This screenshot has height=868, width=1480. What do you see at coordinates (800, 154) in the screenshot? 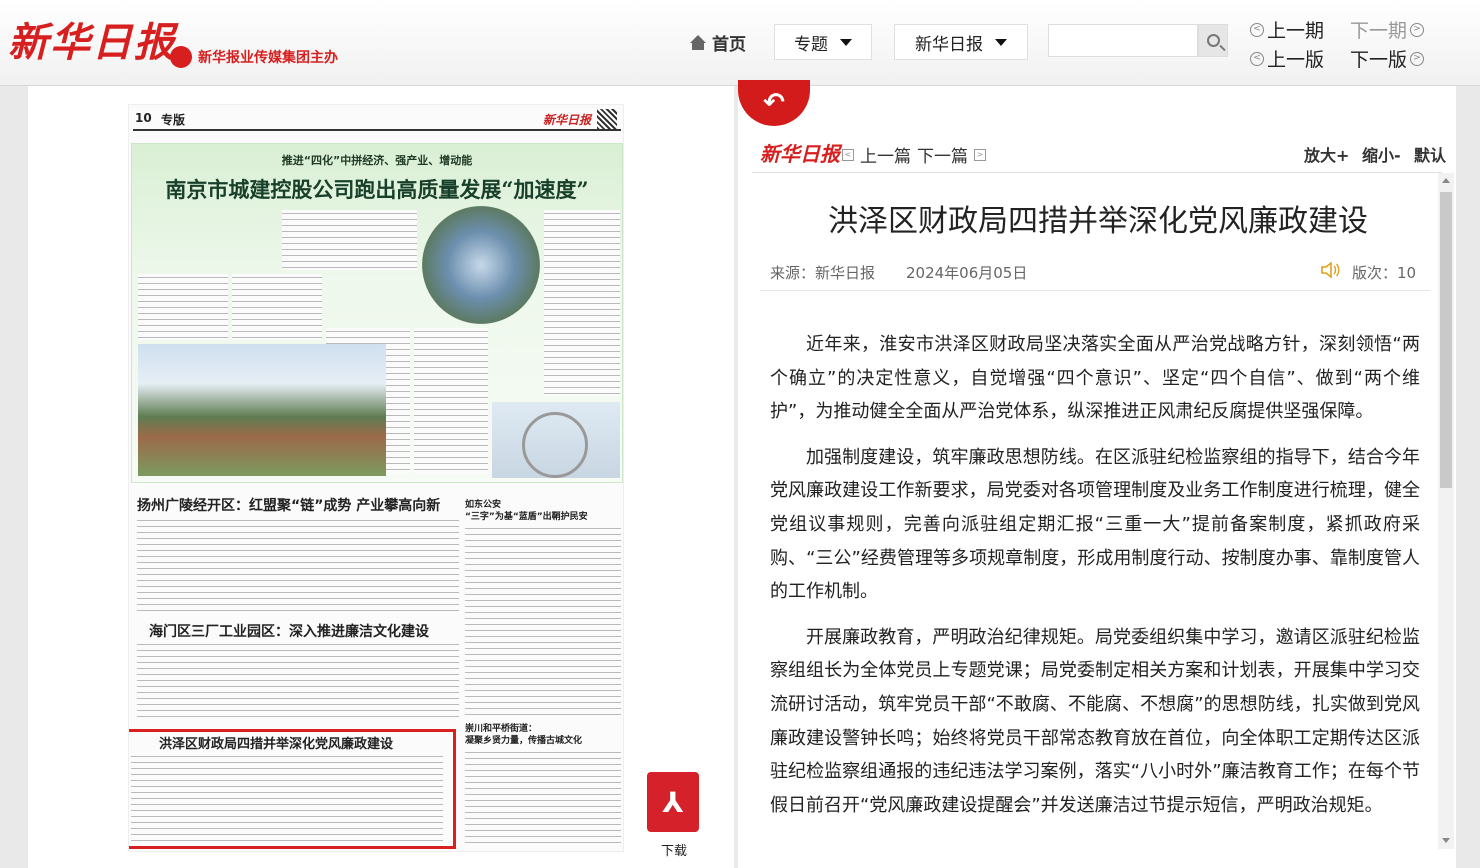
I see `article-logo: 新华日报` at bounding box center [800, 154].